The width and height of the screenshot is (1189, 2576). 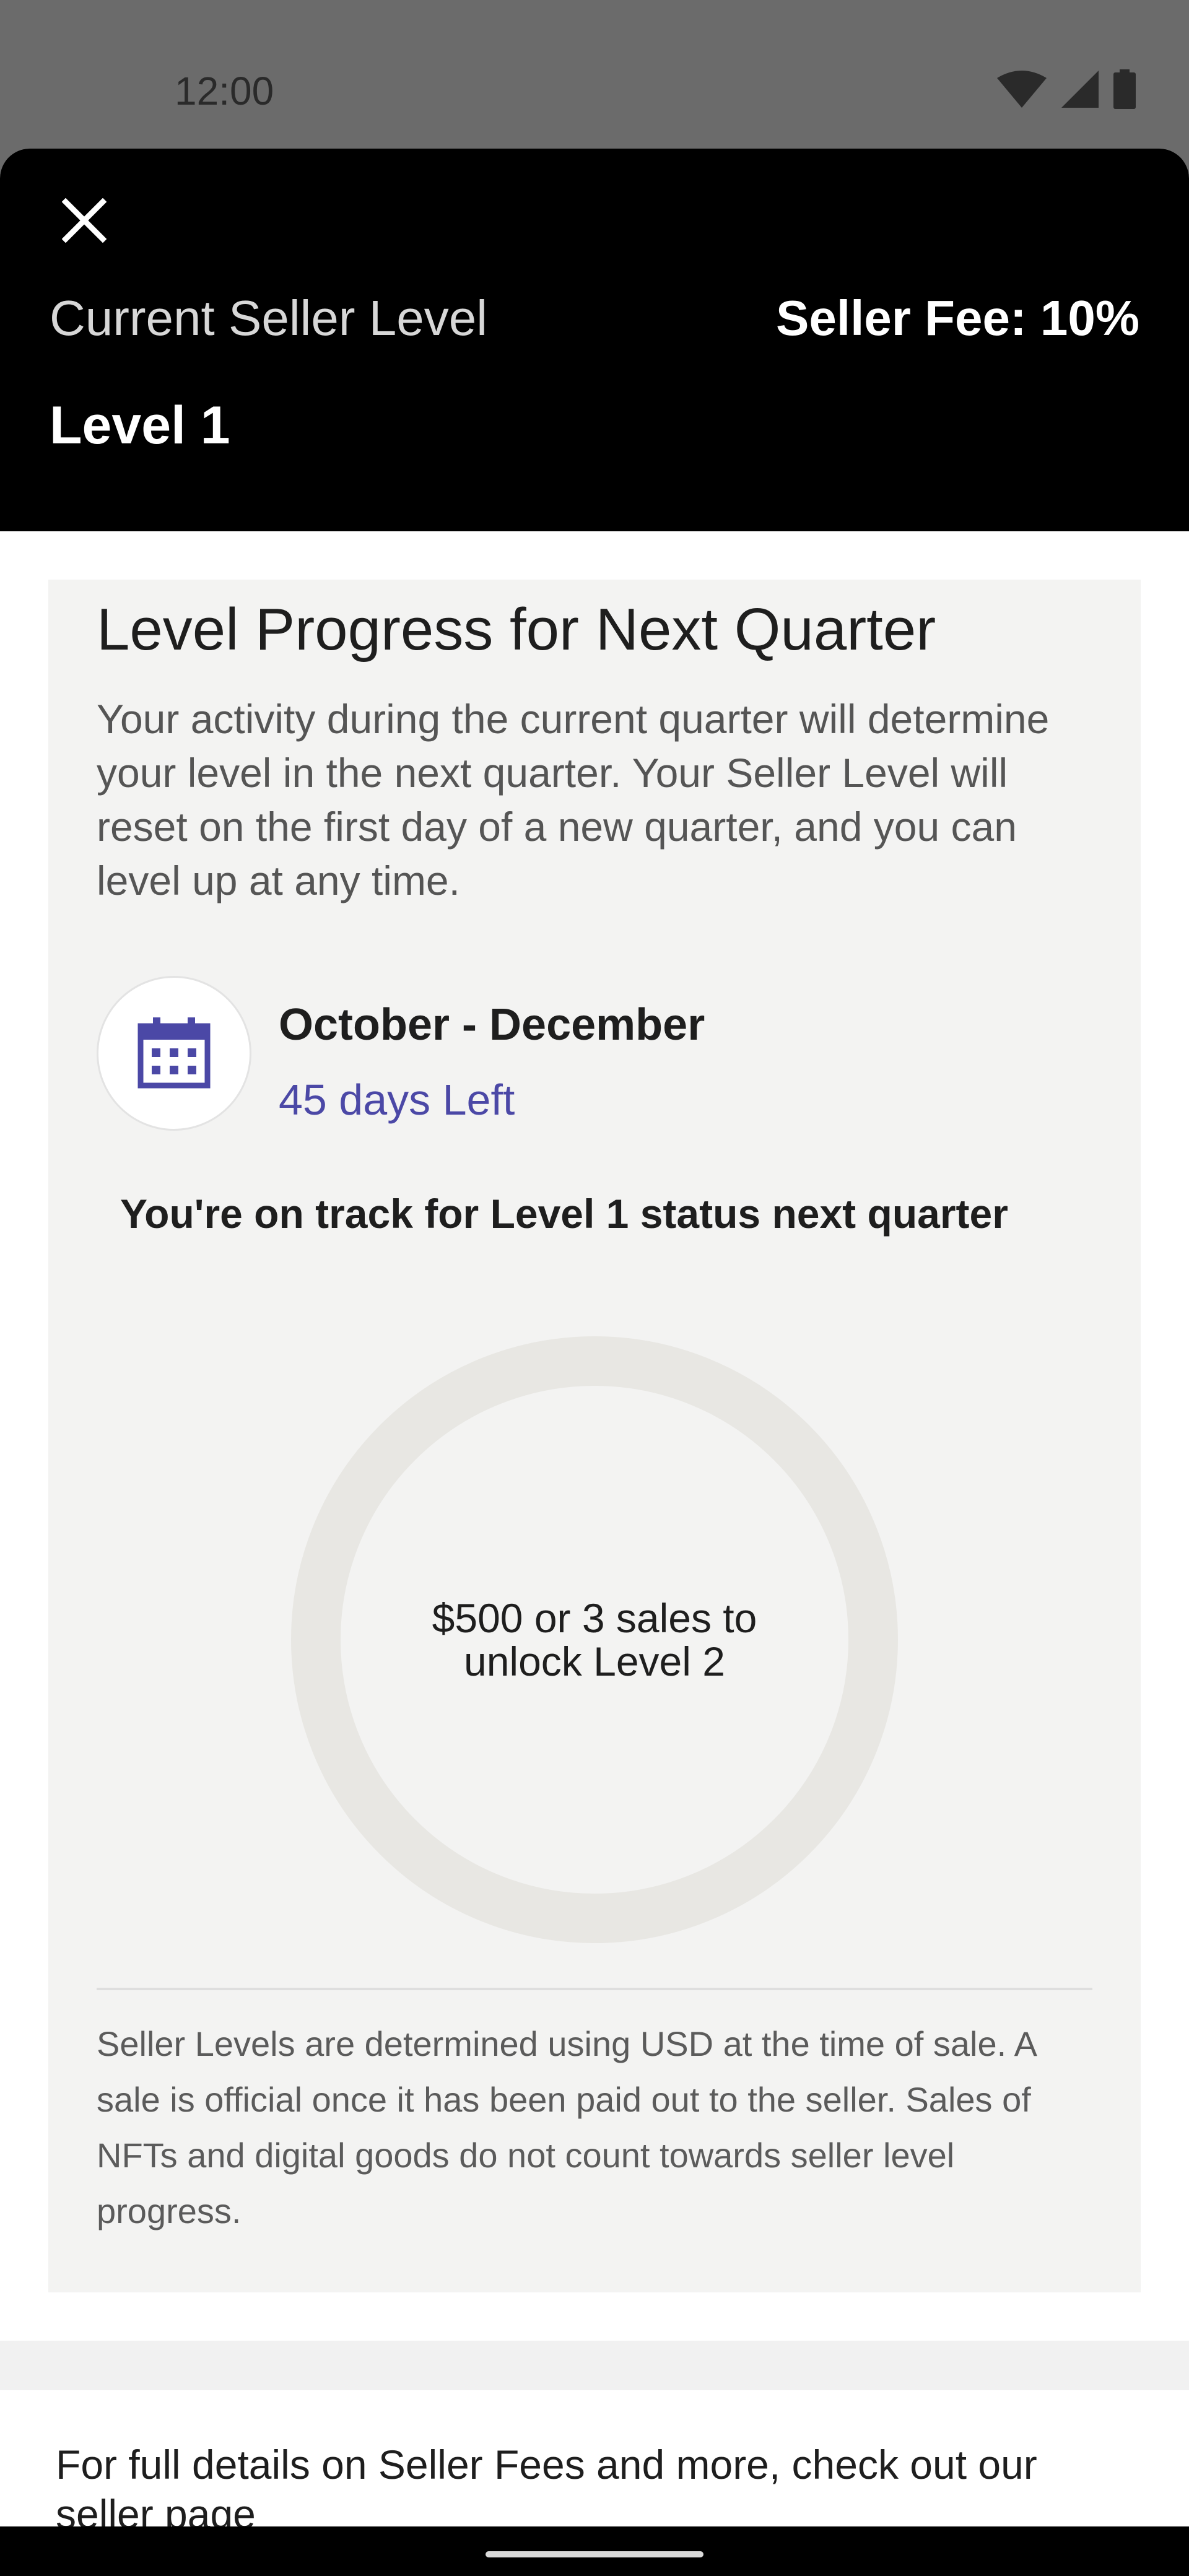 I want to click on navigation-bar, so click(x=594, y=2551).